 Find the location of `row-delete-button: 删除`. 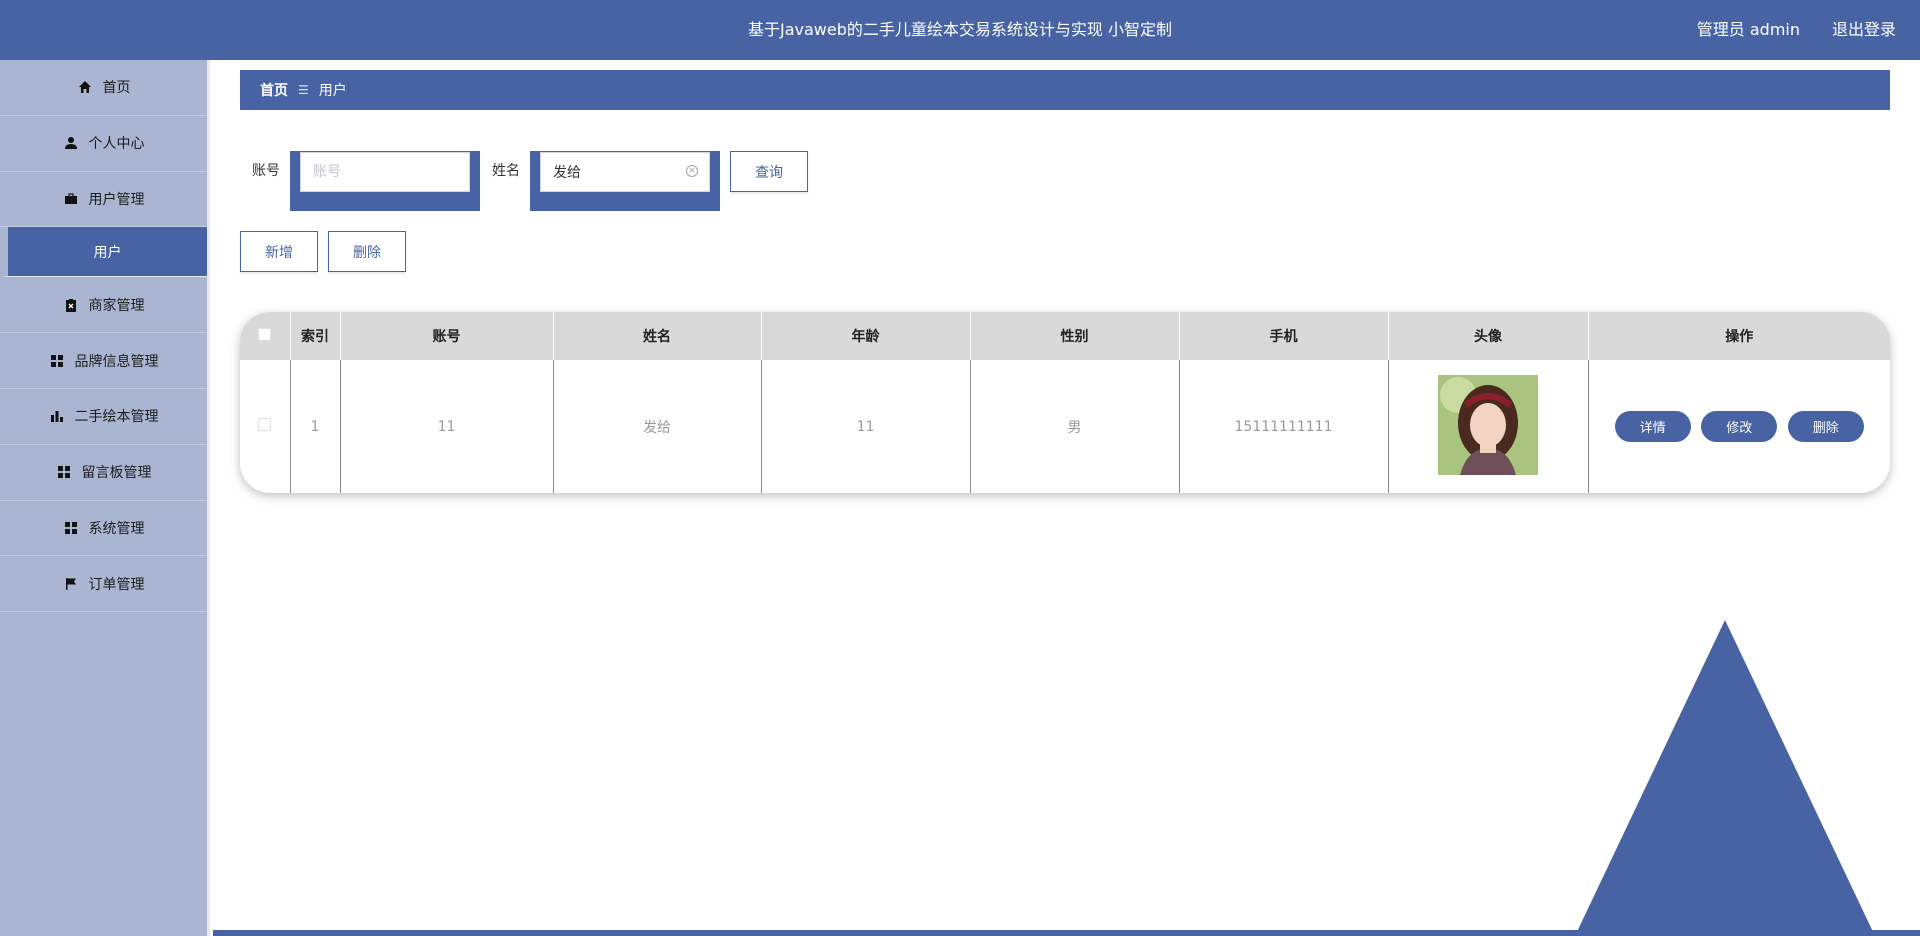

row-delete-button: 删除 is located at coordinates (1825, 426).